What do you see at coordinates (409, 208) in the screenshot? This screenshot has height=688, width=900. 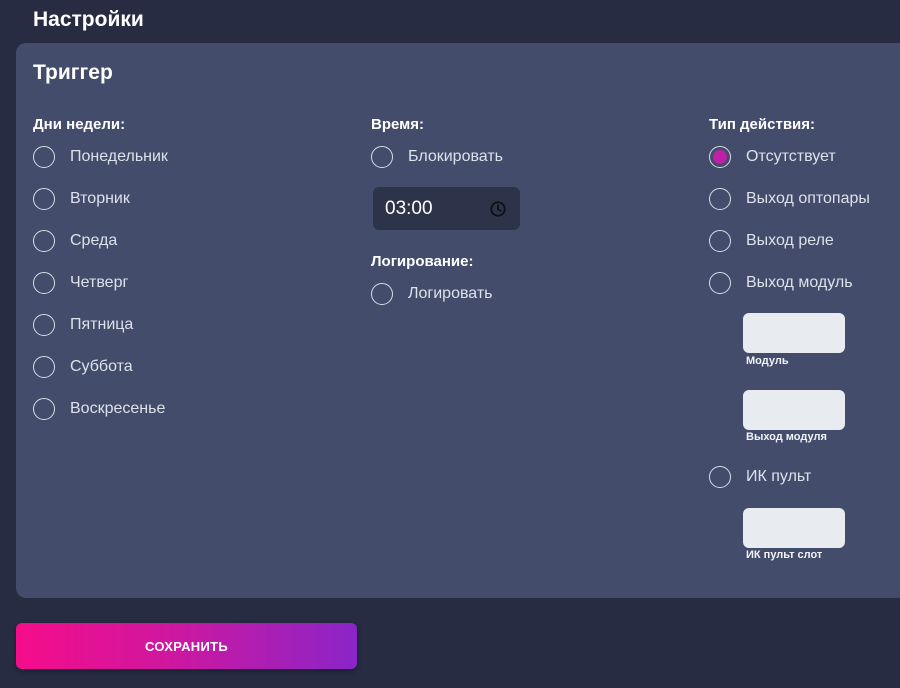 I see `time-value: 03:00` at bounding box center [409, 208].